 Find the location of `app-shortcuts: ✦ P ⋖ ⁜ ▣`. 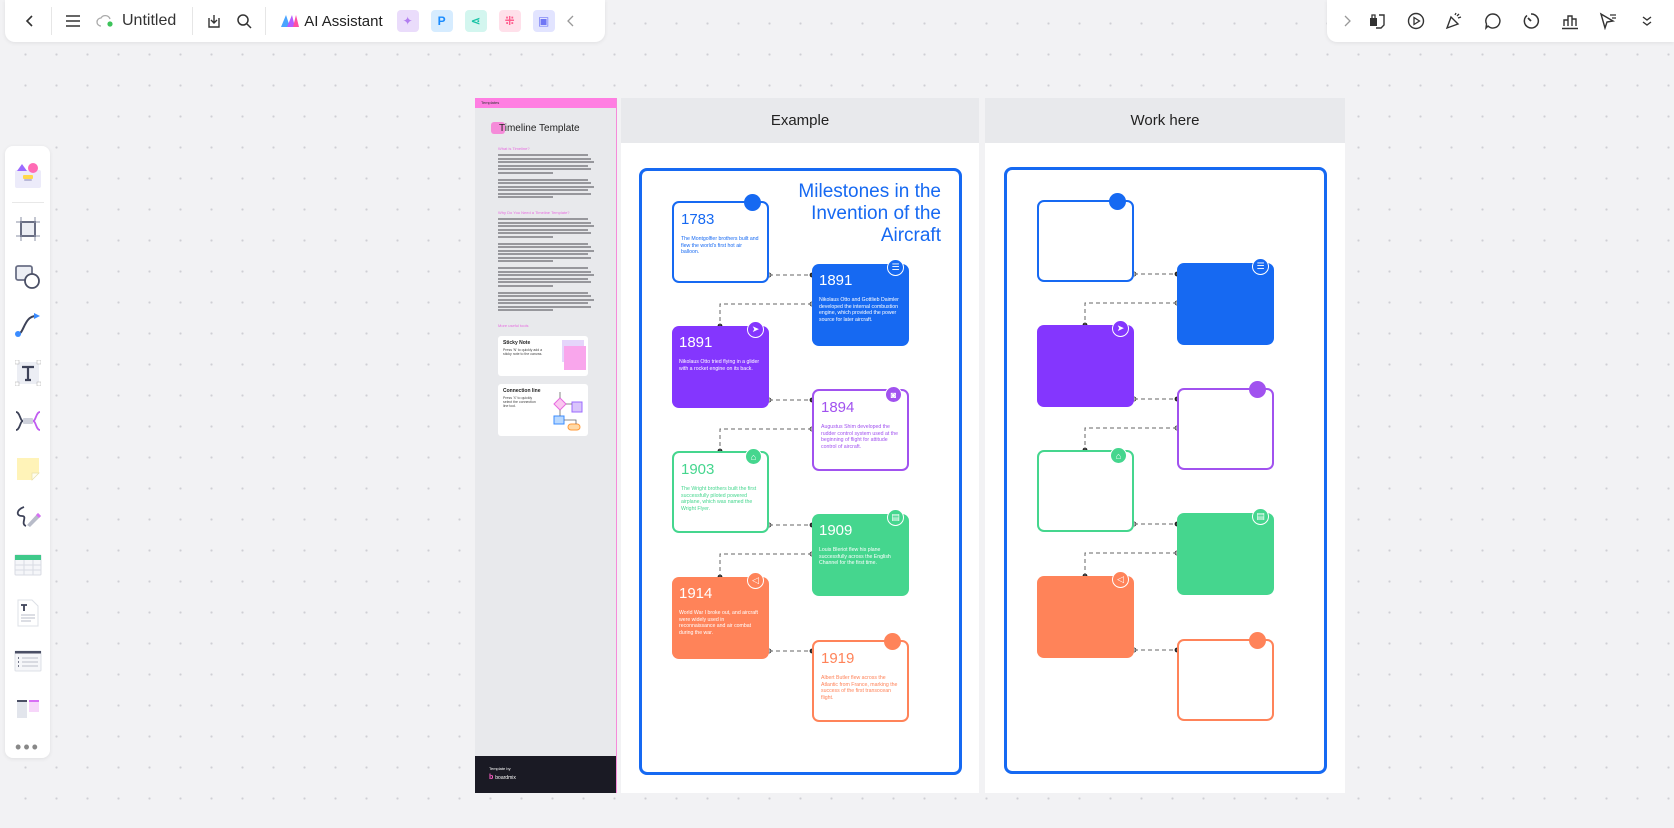

app-shortcuts: ✦ P ⋖ ⁜ ▣ is located at coordinates (476, 21).